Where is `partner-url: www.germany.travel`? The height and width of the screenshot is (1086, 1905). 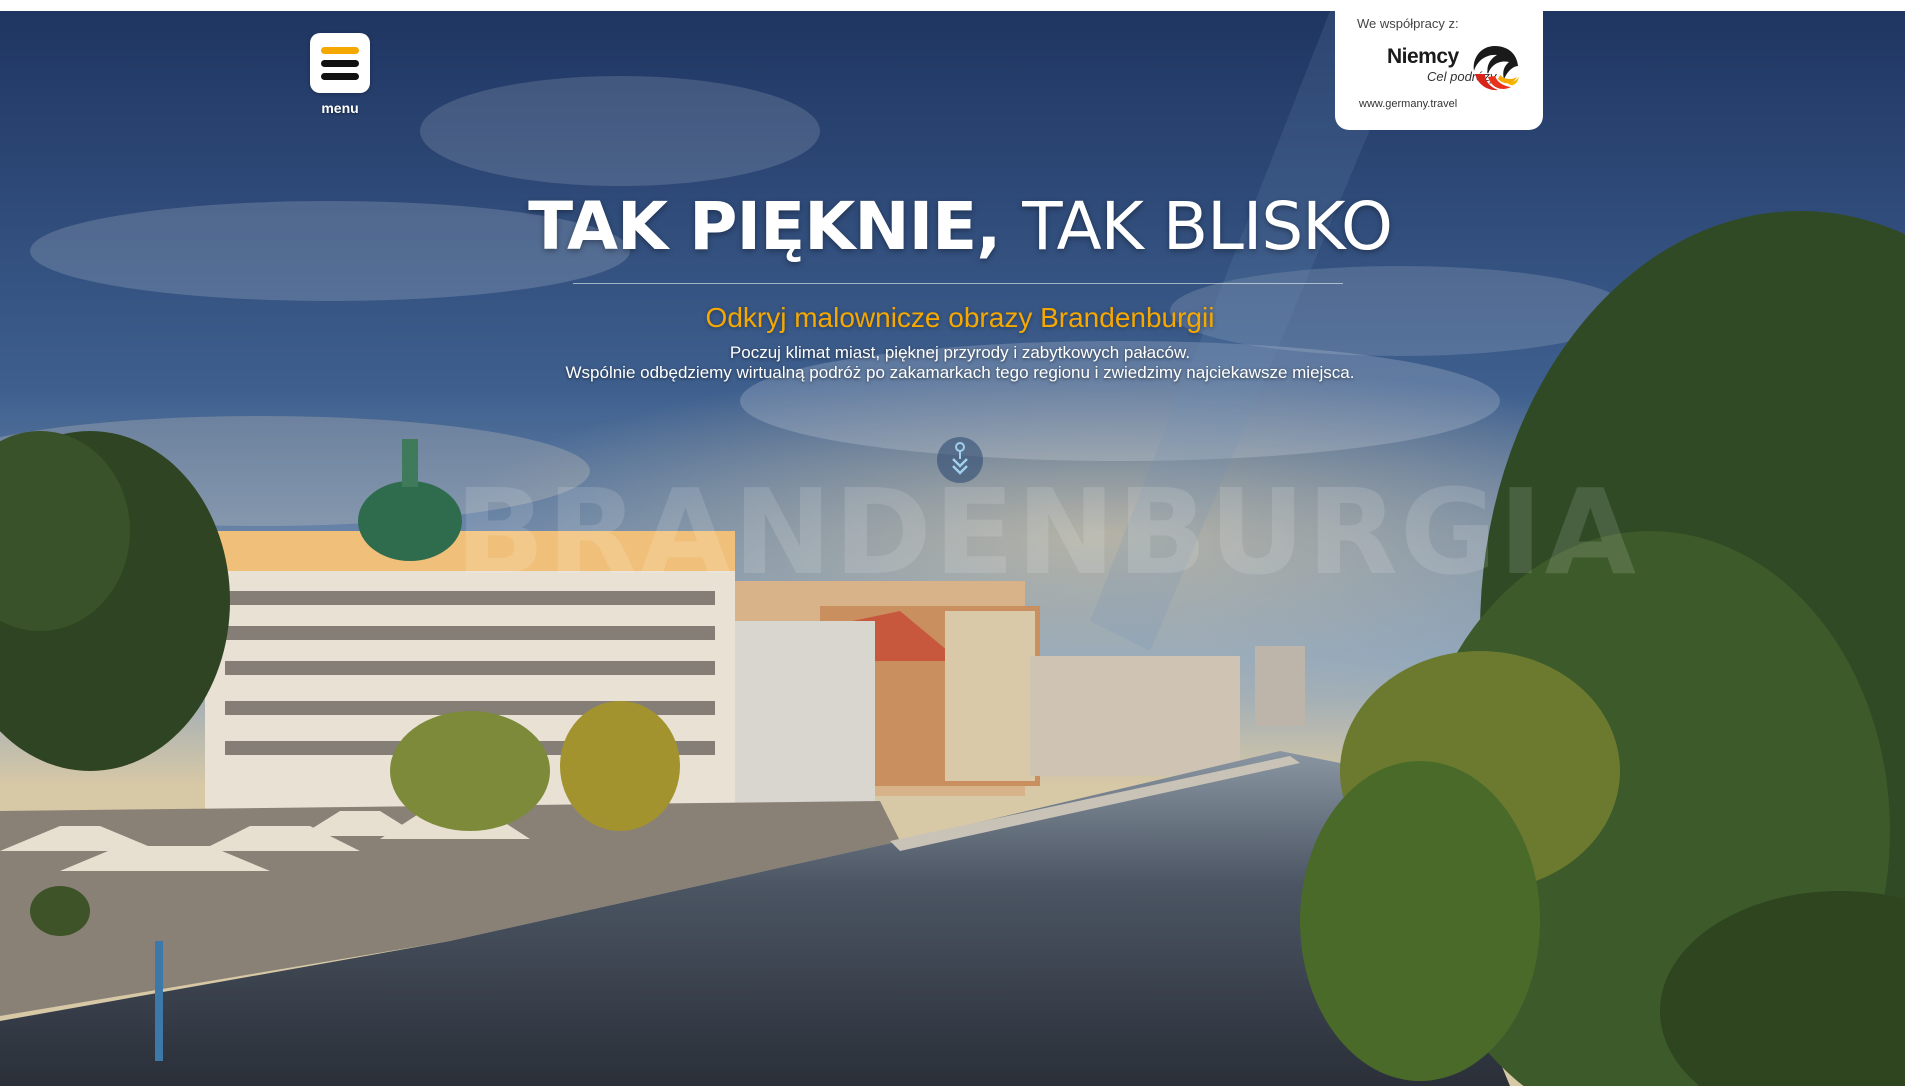
partner-url: www.germany.travel is located at coordinates (1408, 104).